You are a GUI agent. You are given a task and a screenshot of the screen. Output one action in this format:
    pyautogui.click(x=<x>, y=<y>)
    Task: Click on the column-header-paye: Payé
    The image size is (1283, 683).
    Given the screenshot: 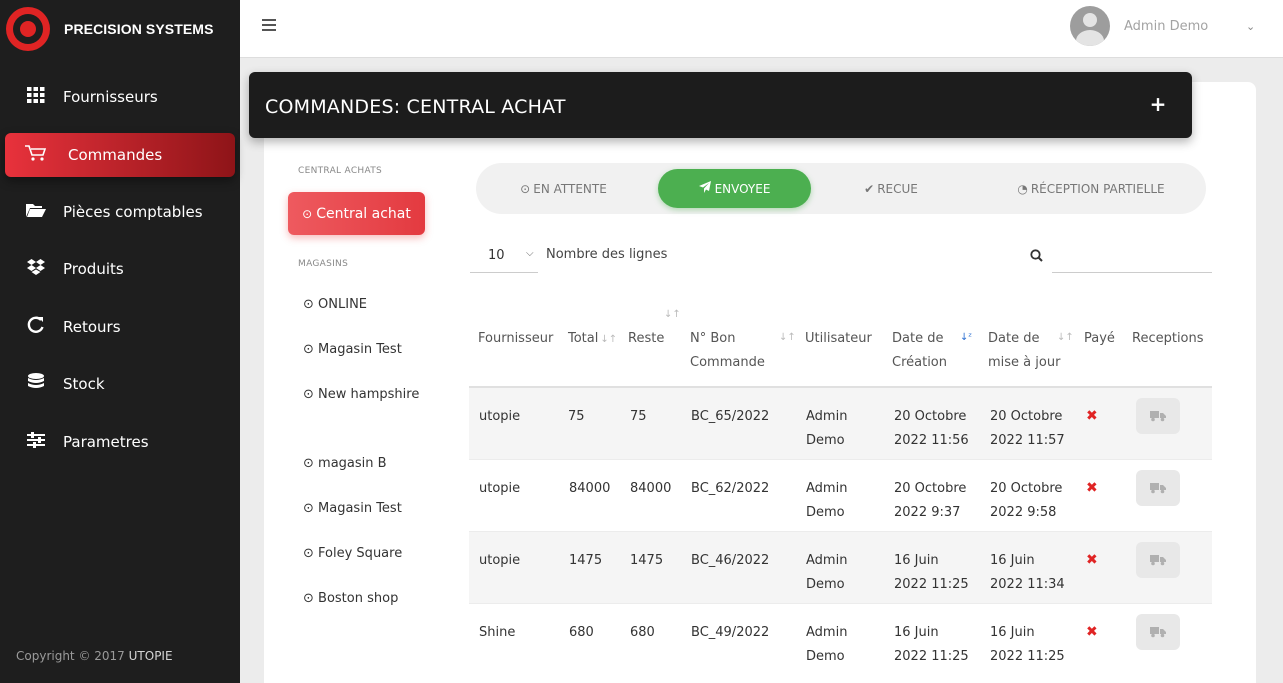 What is the action you would take?
    pyautogui.click(x=1099, y=339)
    